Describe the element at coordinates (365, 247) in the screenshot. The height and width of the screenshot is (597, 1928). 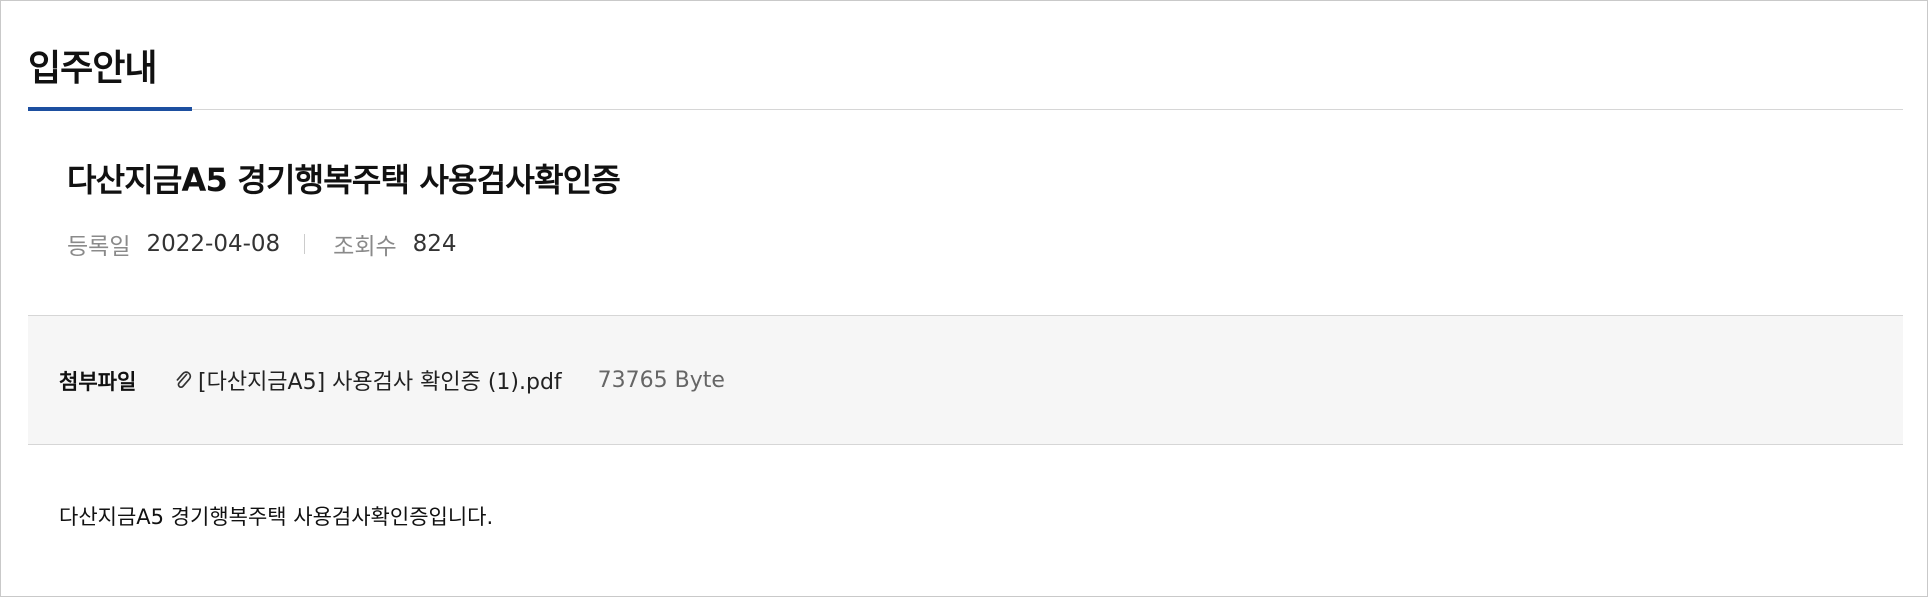
I see `views-label: 조회수` at that location.